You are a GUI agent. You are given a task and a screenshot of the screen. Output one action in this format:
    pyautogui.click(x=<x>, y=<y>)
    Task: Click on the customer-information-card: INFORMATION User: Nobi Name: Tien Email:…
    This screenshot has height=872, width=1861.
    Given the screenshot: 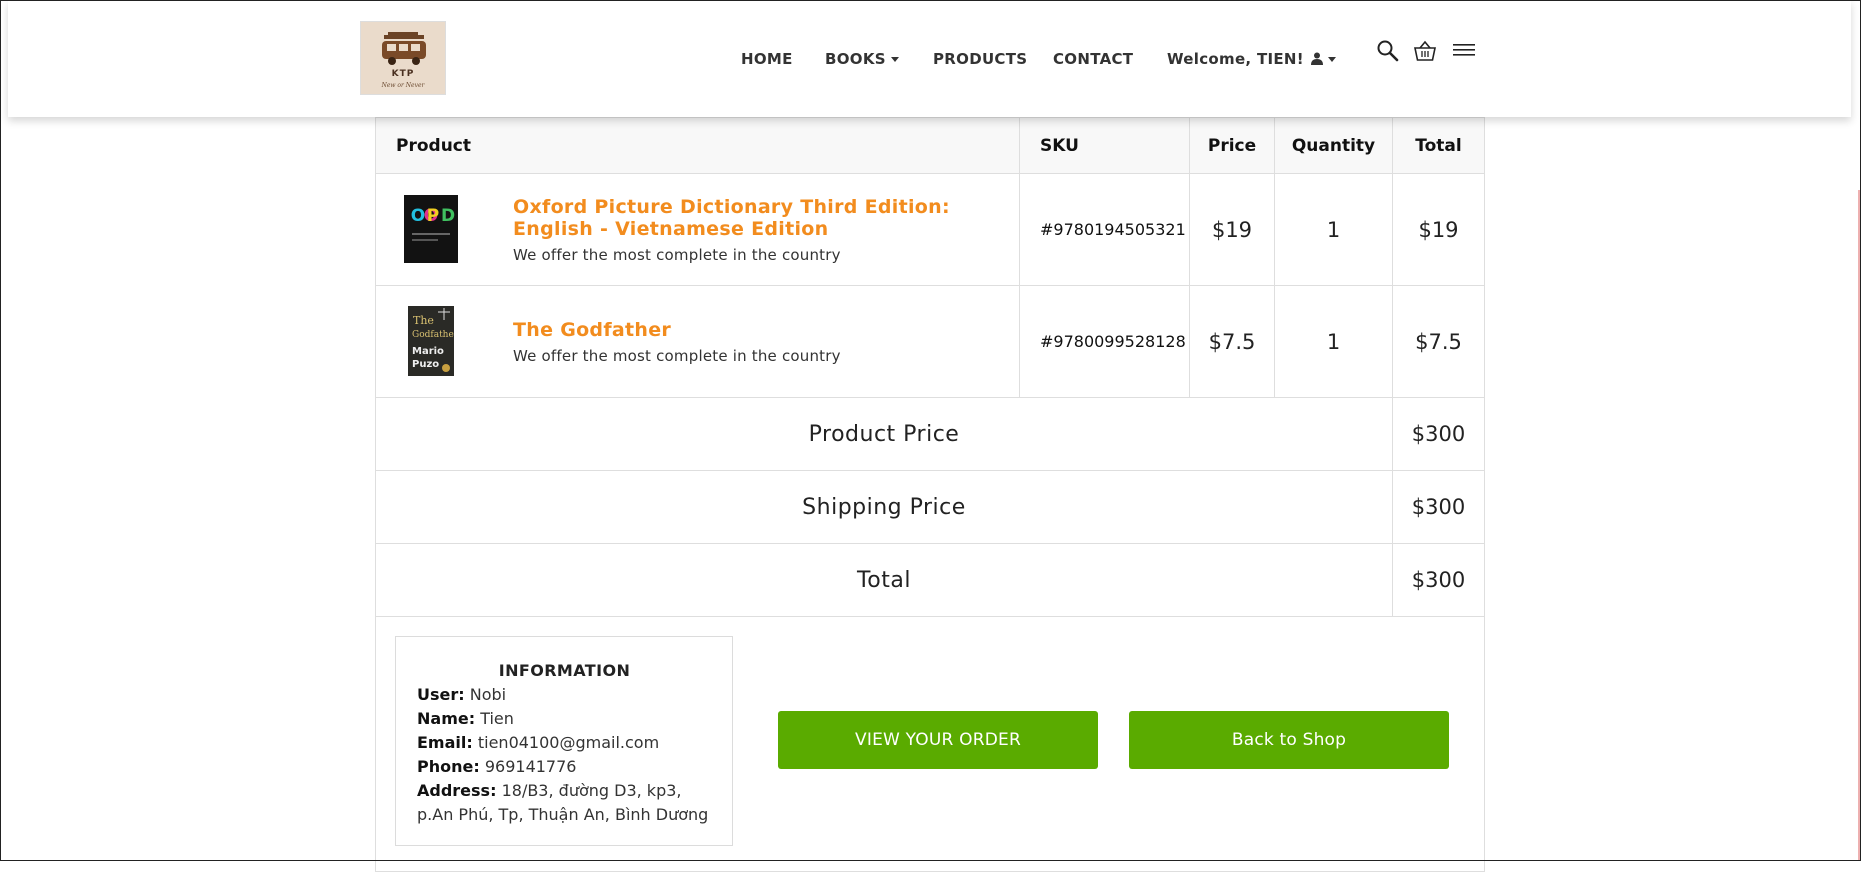 What is the action you would take?
    pyautogui.click(x=564, y=741)
    